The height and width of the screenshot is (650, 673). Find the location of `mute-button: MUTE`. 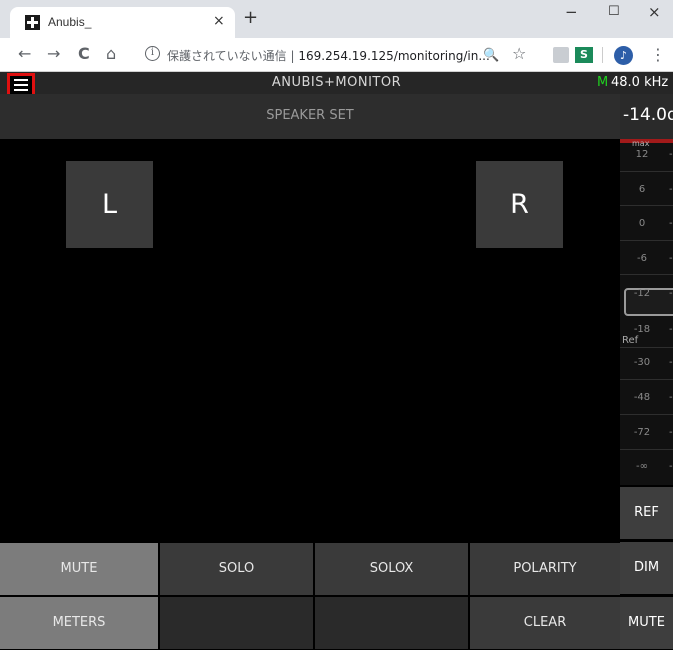

mute-button: MUTE is located at coordinates (79, 569).